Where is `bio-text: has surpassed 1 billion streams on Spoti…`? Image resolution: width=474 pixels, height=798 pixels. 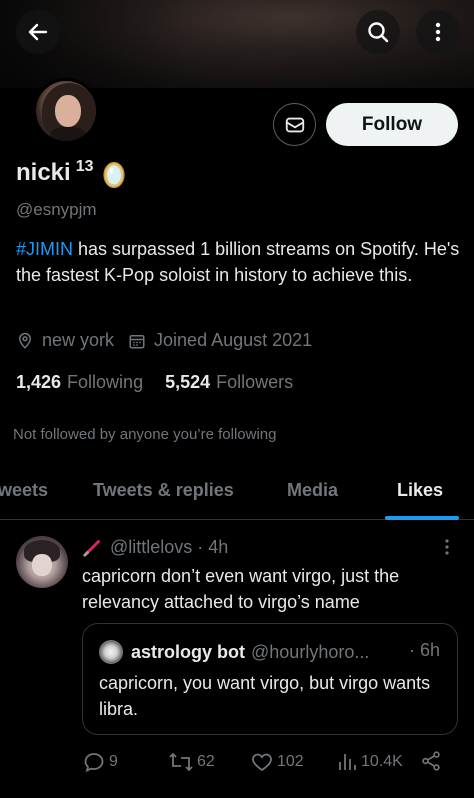 bio-text: has surpassed 1 billion streams on Spoti… is located at coordinates (238, 262).